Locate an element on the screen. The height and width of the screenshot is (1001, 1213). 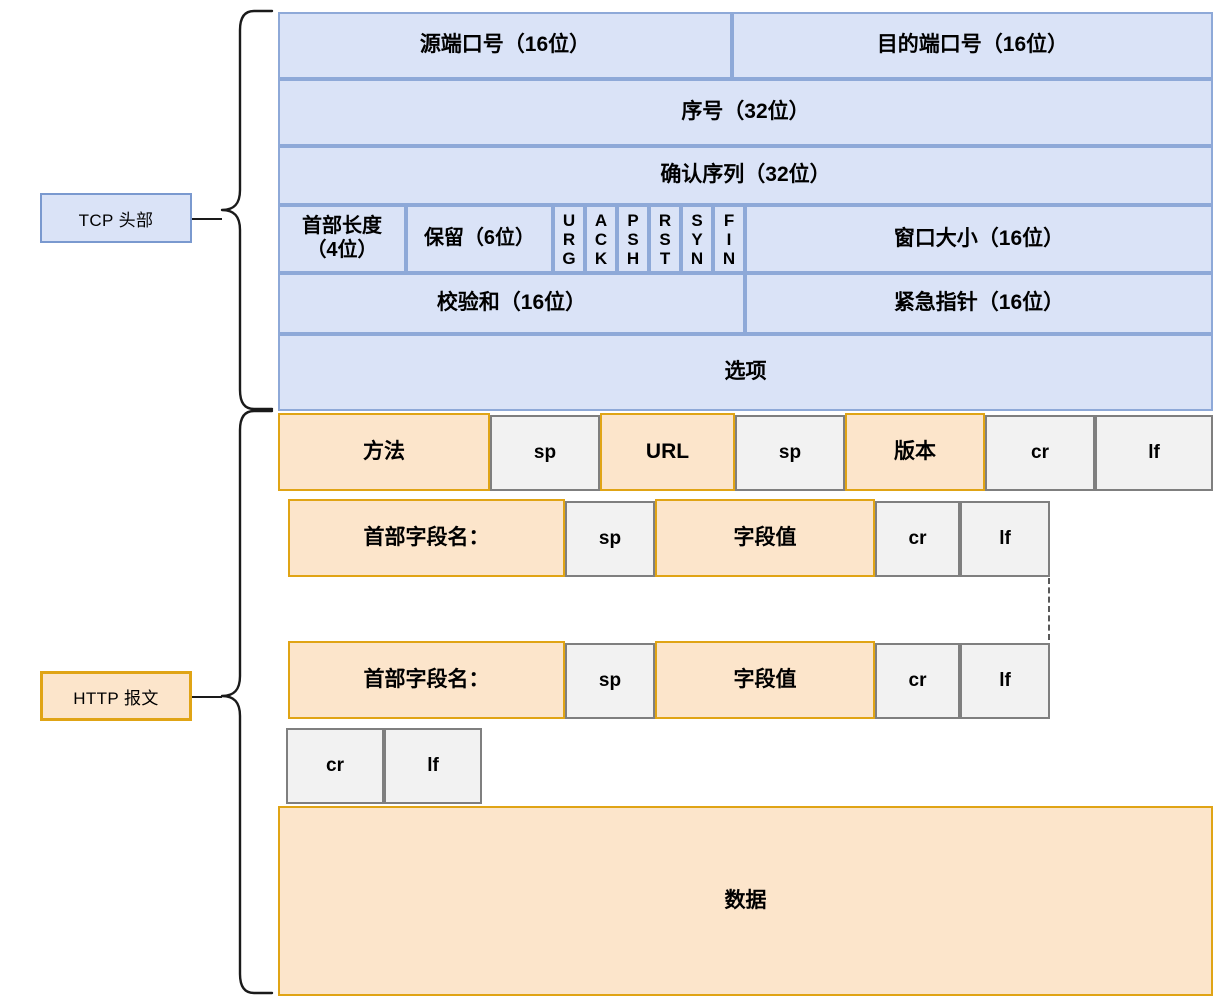
http-header-1-sp: sp is located at coordinates (610, 539).